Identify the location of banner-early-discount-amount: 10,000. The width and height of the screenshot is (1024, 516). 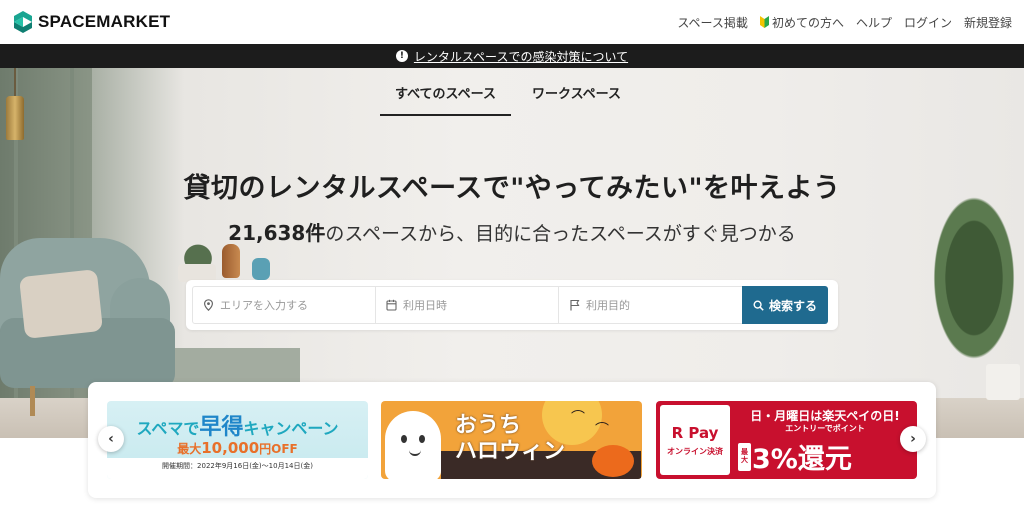
(230, 448).